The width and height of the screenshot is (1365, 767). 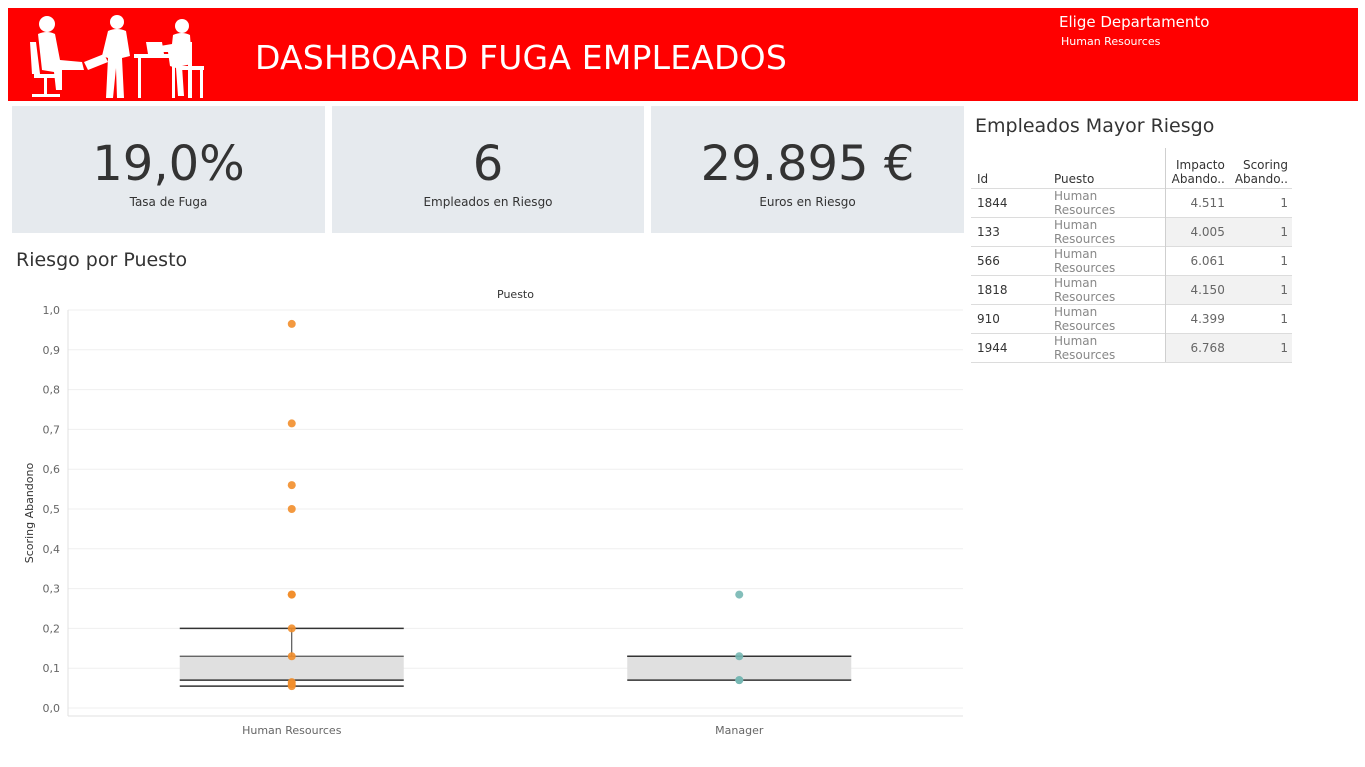 I want to click on cell-id: 1818, so click(x=1009, y=289).